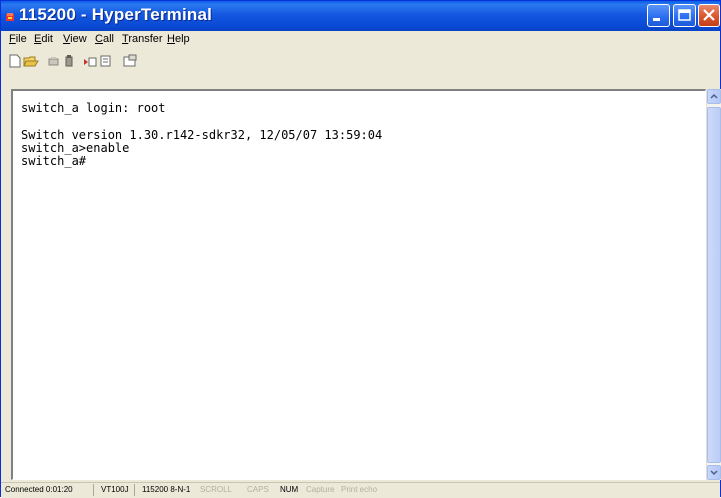 This screenshot has height=498, width=721. What do you see at coordinates (55, 61) in the screenshot?
I see `call-icon` at bounding box center [55, 61].